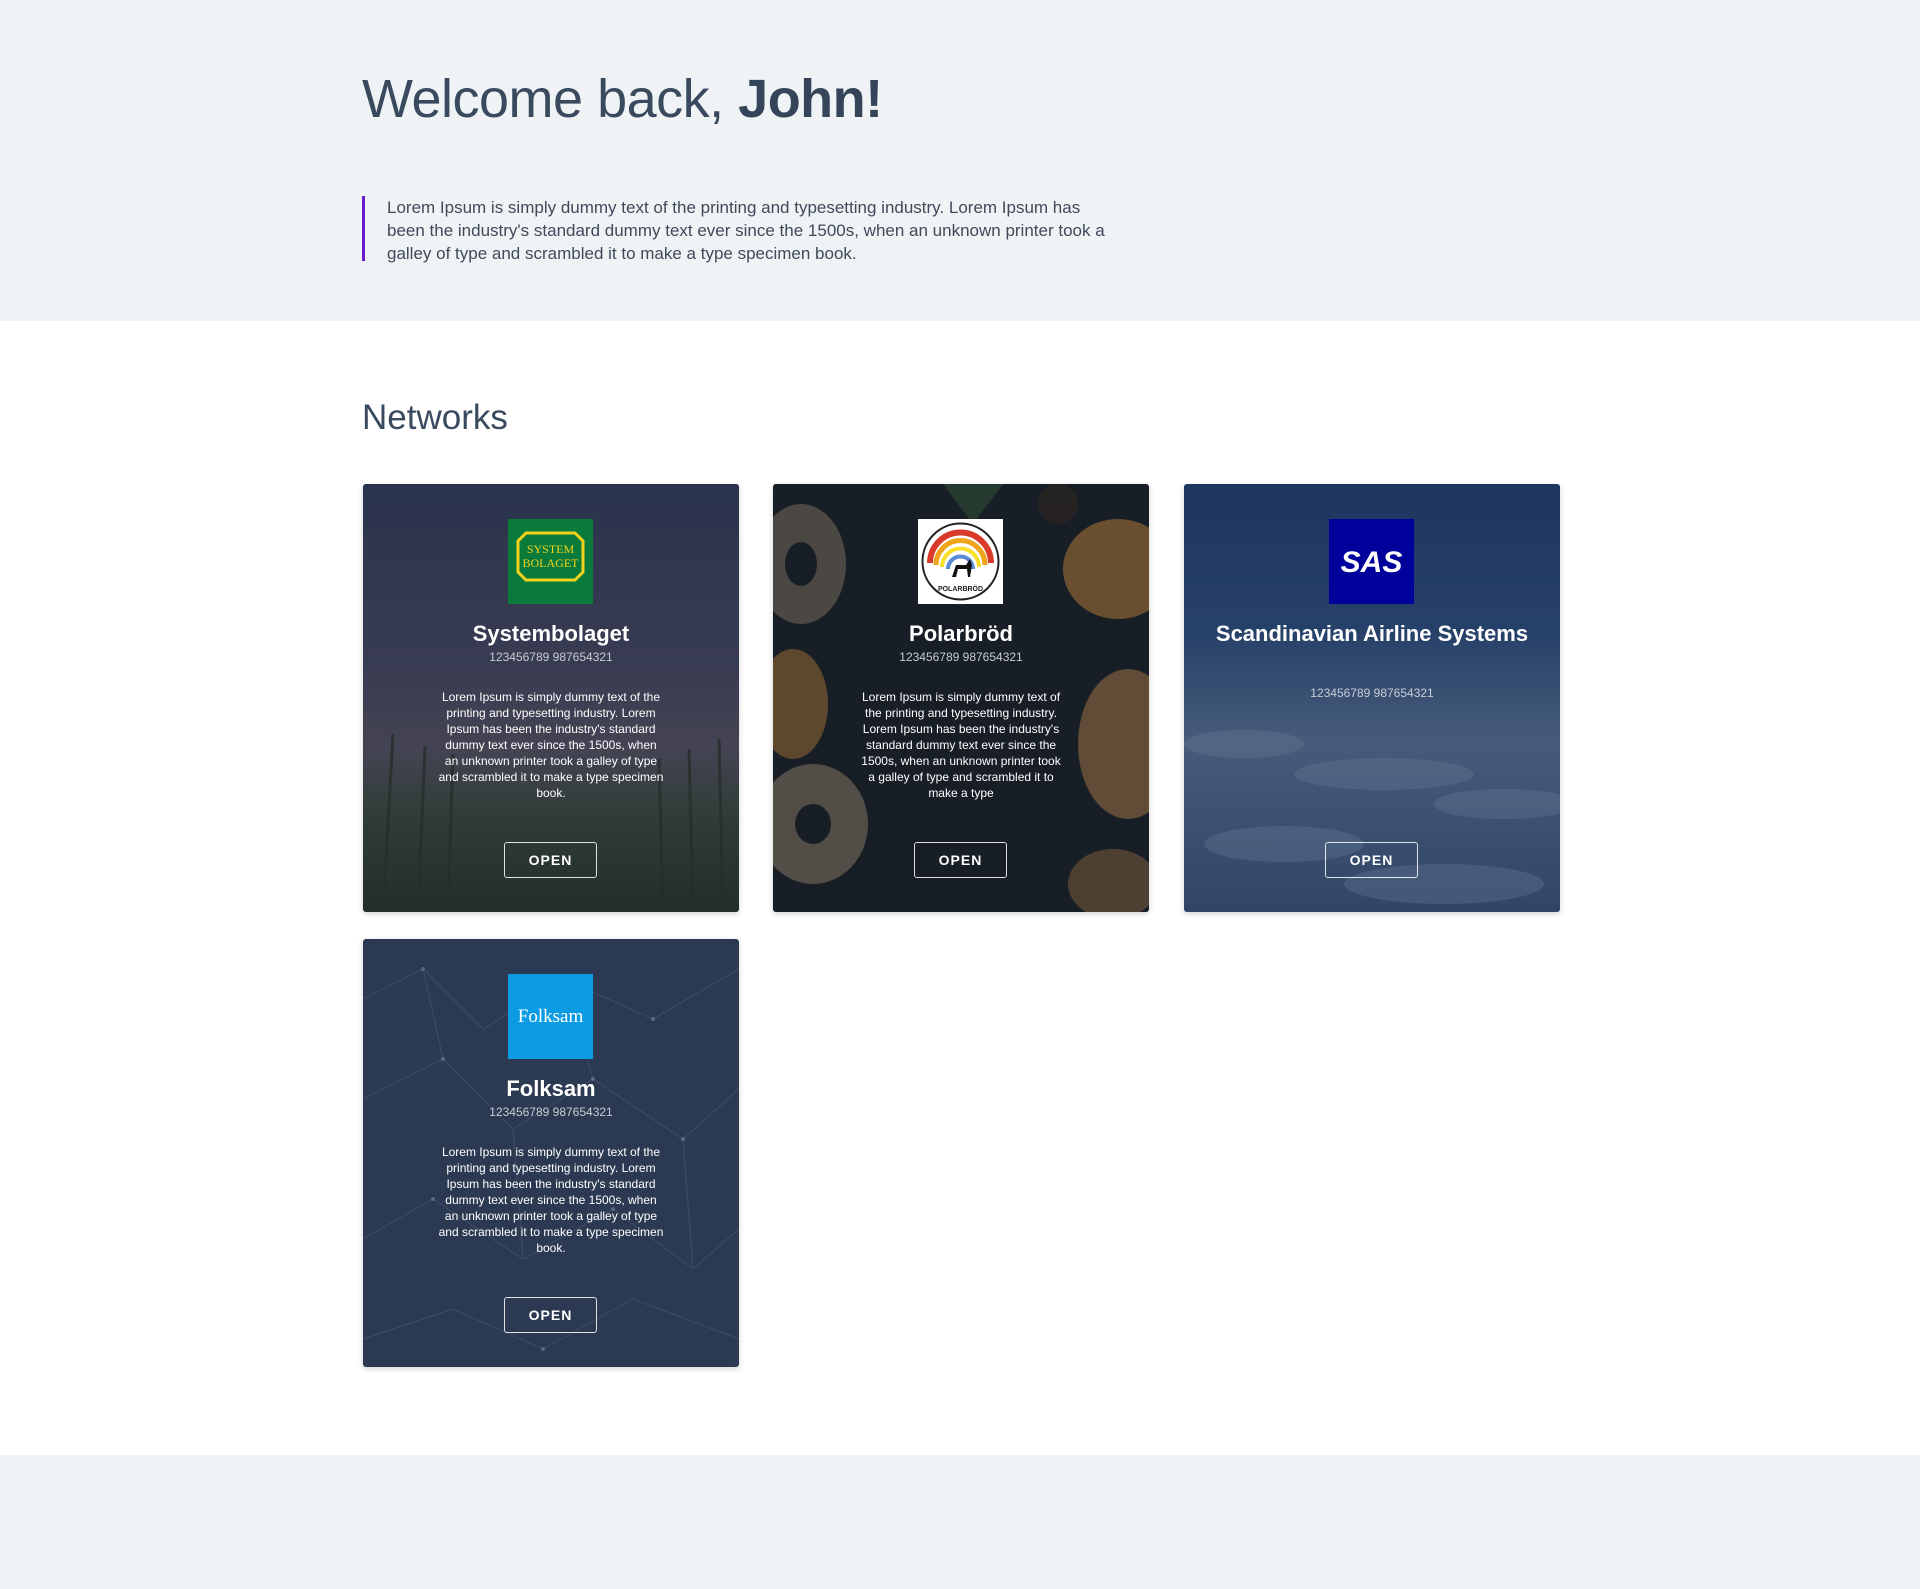 The height and width of the screenshot is (1589, 1920). I want to click on folksam-logo-icon: Folksam, so click(550, 1016).